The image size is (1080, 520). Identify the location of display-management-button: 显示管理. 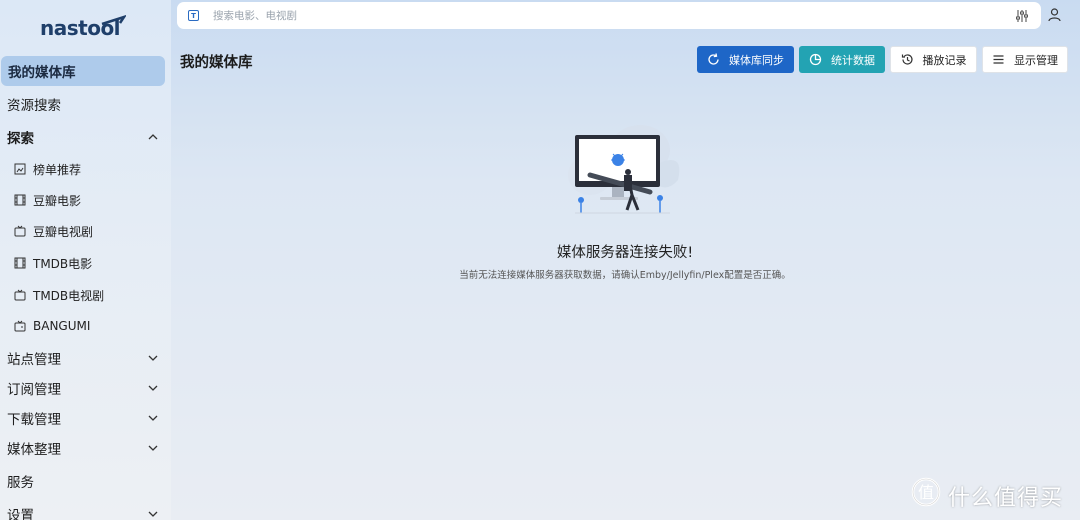
(1025, 59).